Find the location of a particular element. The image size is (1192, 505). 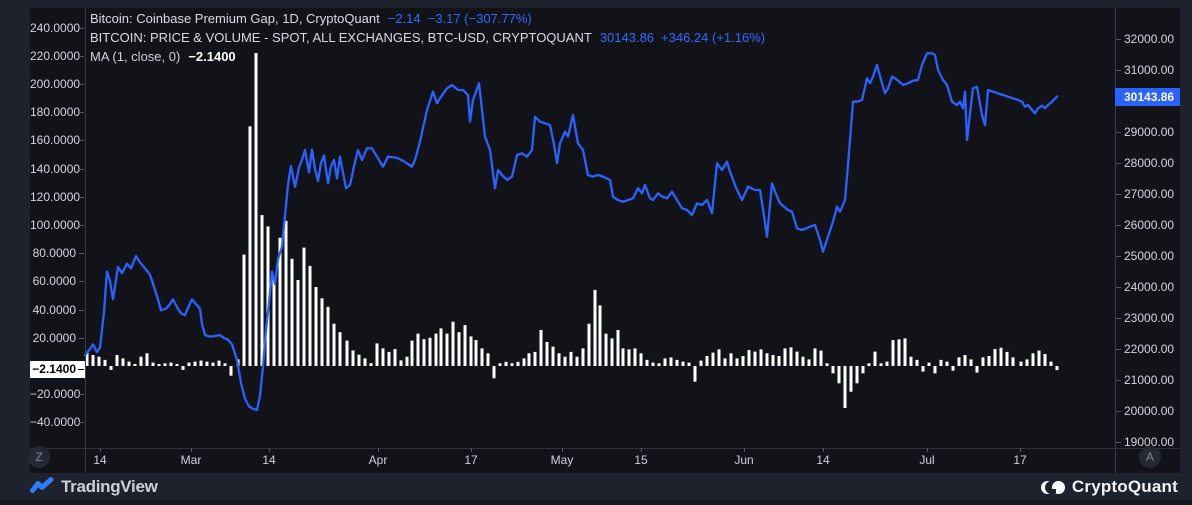

left-axis-label: 100.0000 is located at coordinates (55, 225).